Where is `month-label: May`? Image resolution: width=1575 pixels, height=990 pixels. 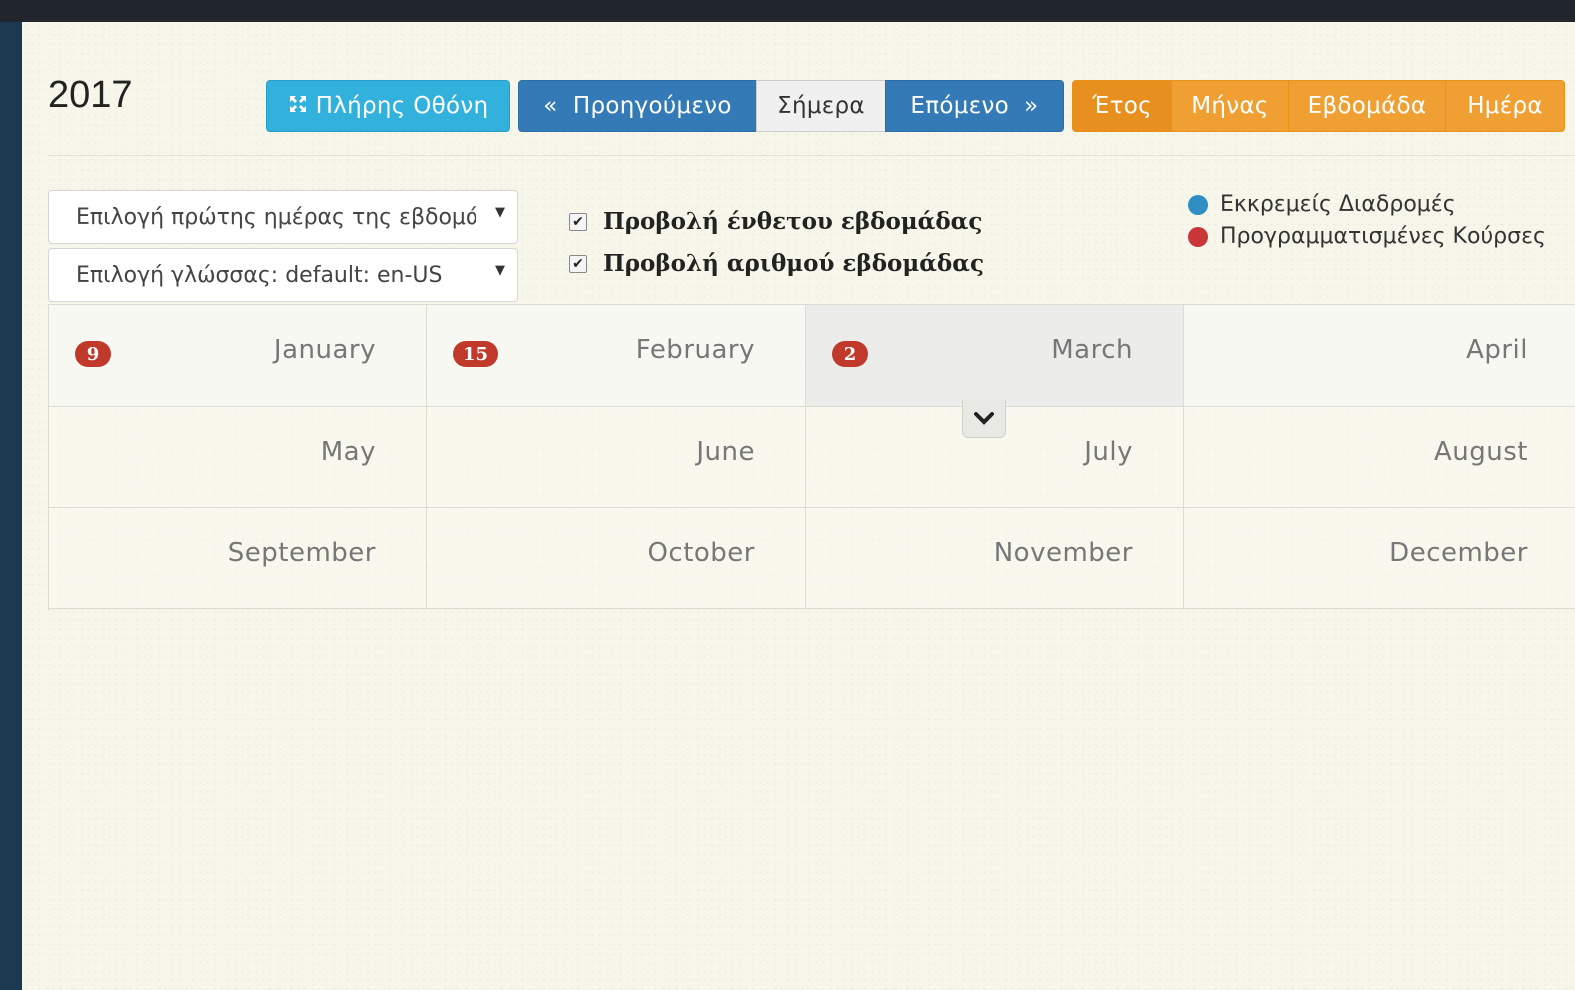
month-label: May is located at coordinates (348, 452).